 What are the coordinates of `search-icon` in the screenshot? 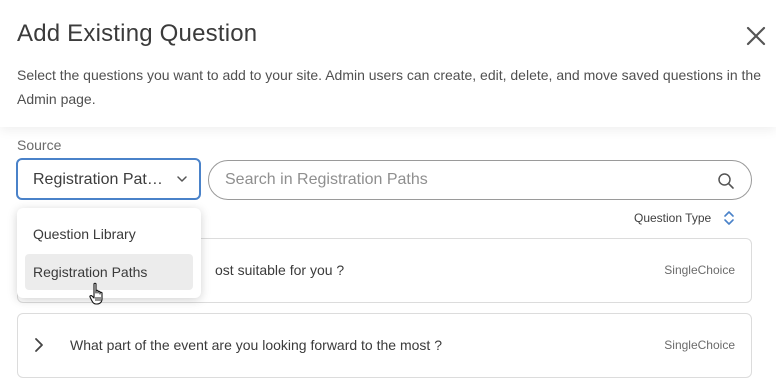 It's located at (726, 181).